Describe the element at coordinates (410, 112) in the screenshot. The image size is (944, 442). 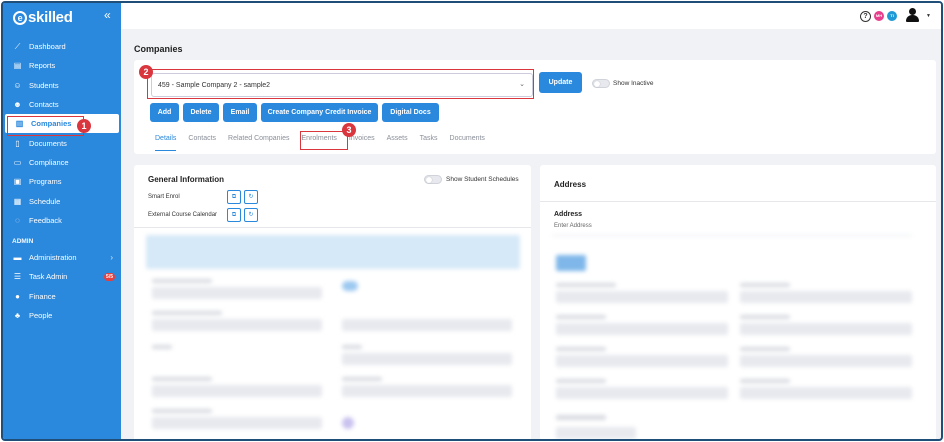
I see `digital-docs-button: Digital Docs` at that location.